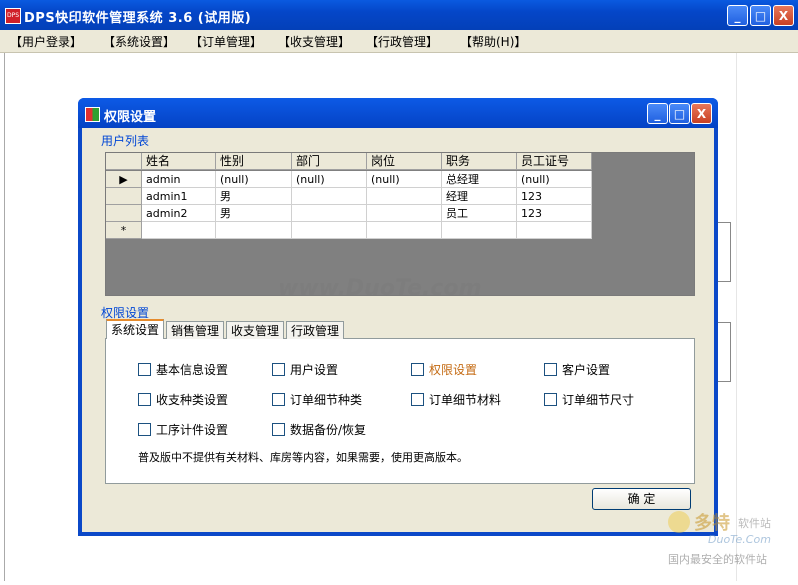 This screenshot has width=798, height=585. I want to click on grid-cell: 员工, so click(479, 213).